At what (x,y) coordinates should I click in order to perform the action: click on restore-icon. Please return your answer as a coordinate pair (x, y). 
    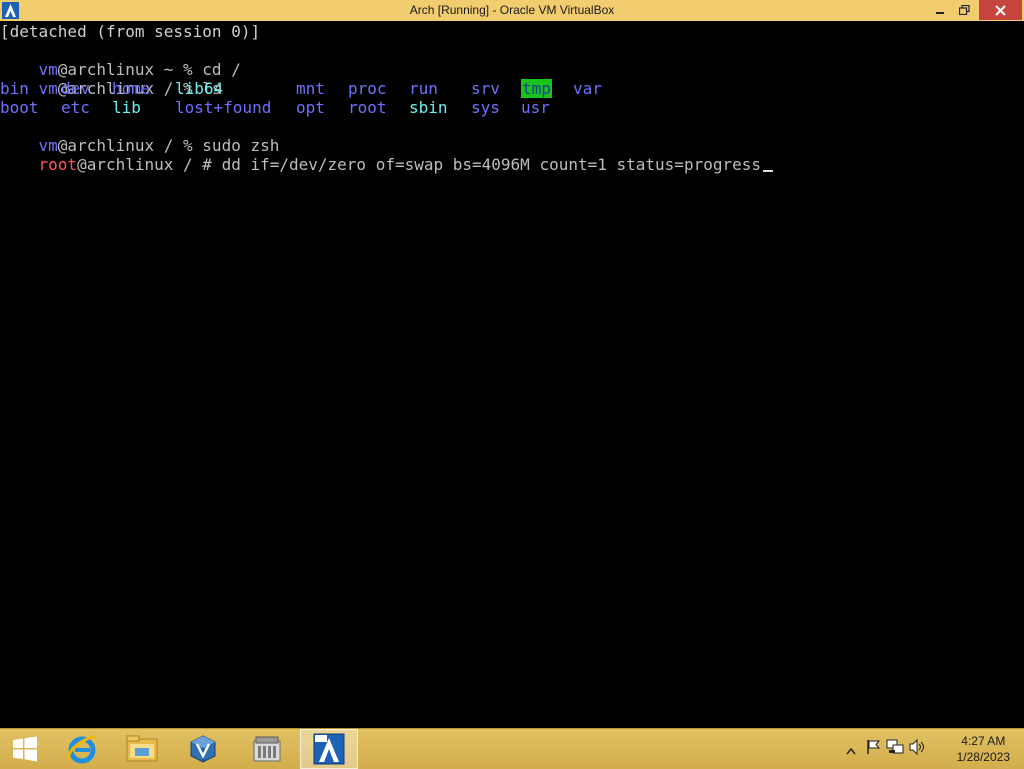
    Looking at the image, I should click on (964, 10).